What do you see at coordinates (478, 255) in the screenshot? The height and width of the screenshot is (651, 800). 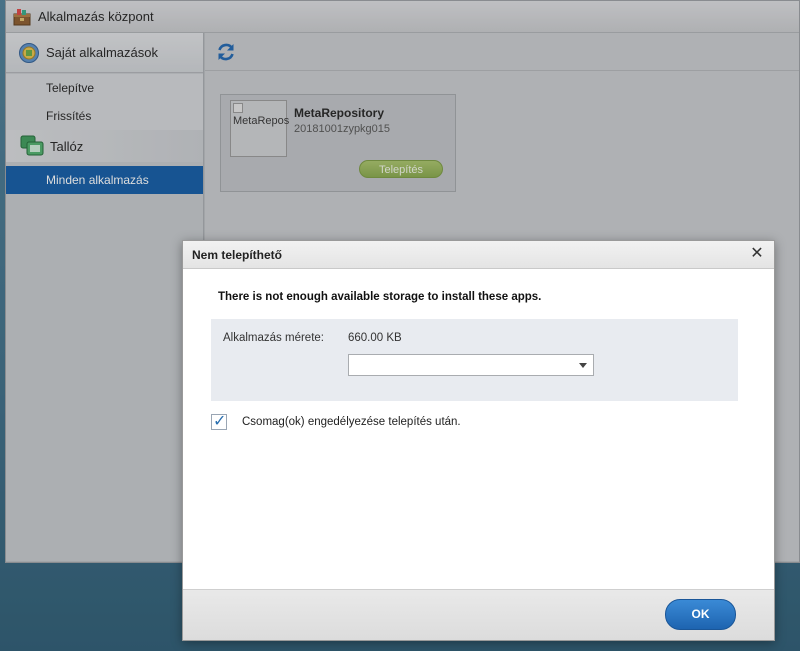 I see `dialog-header: Nem telepíthető ✕` at bounding box center [478, 255].